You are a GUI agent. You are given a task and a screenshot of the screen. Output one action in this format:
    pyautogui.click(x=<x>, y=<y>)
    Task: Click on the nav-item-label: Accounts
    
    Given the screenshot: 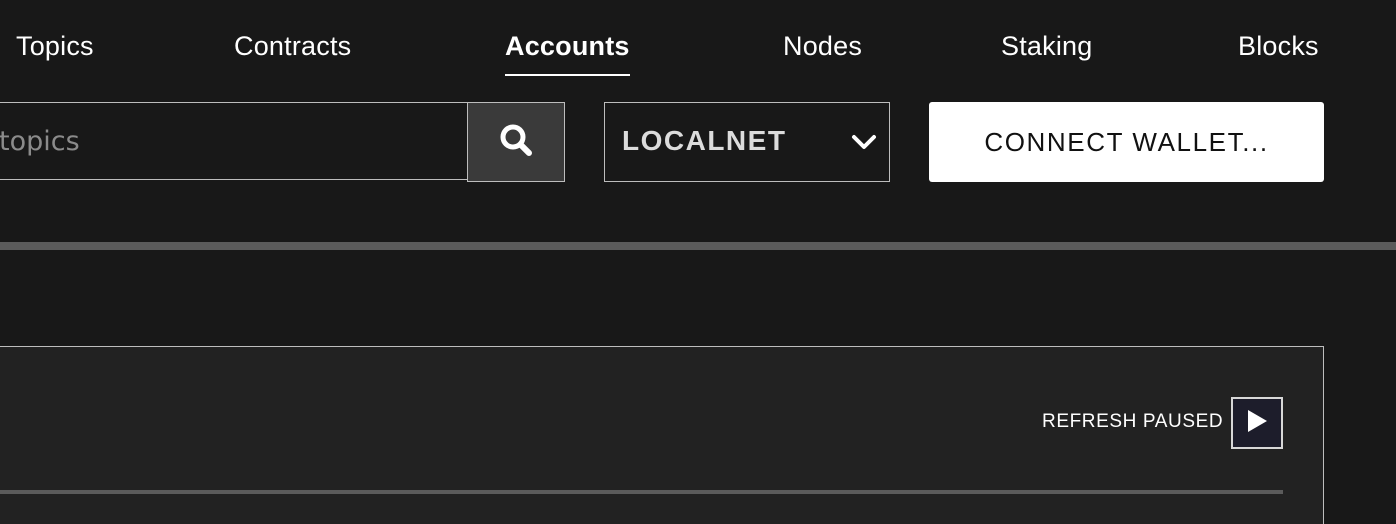 What is the action you would take?
    pyautogui.click(x=567, y=46)
    